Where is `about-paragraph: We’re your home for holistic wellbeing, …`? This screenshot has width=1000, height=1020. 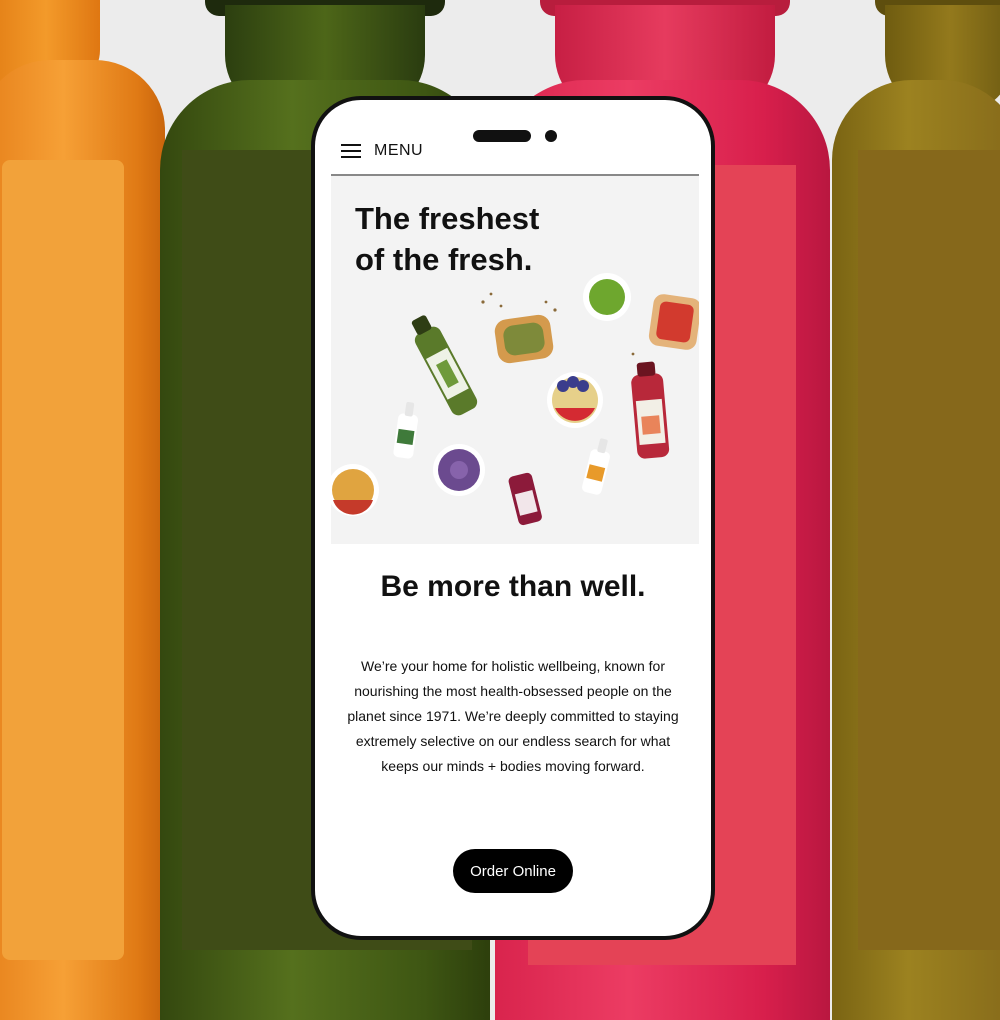
about-paragraph: We’re your home for holistic wellbeing, … is located at coordinates (513, 716).